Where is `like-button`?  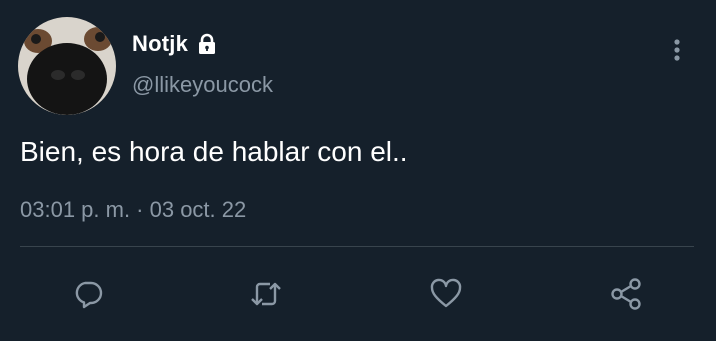
like-button is located at coordinates (446, 294).